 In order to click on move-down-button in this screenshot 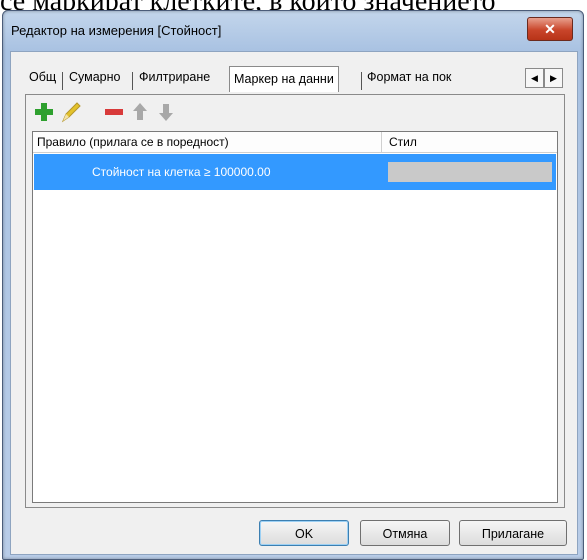, I will do `click(166, 112)`.